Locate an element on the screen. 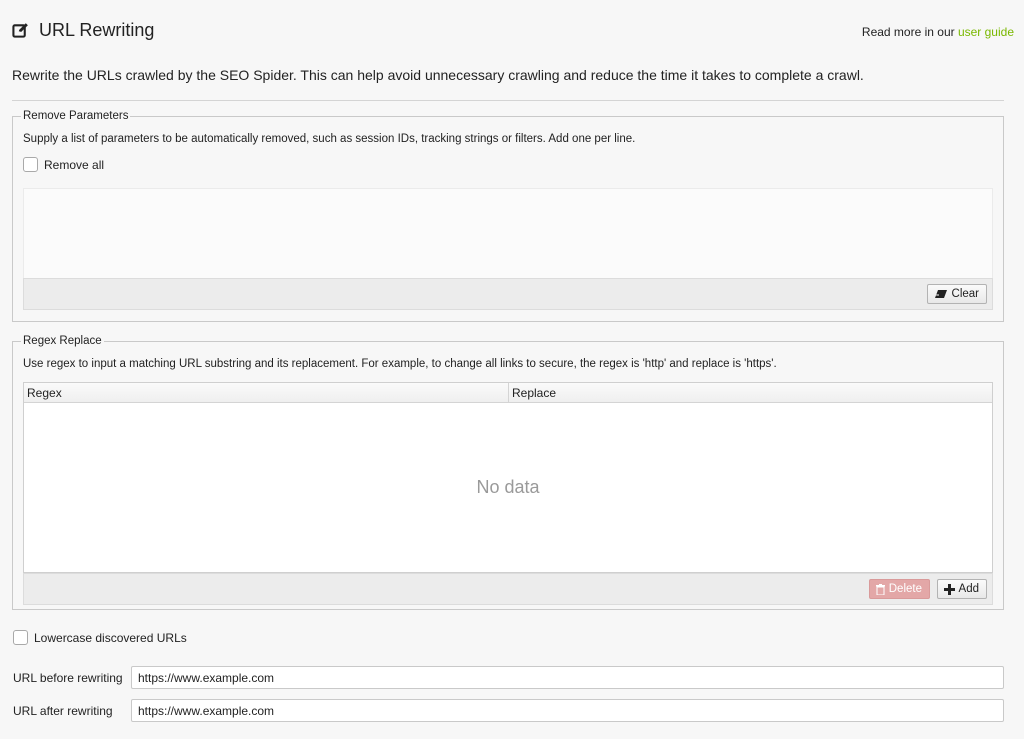 Image resolution: width=1024 pixels, height=739 pixels. user-guide-link: user guide is located at coordinates (986, 32).